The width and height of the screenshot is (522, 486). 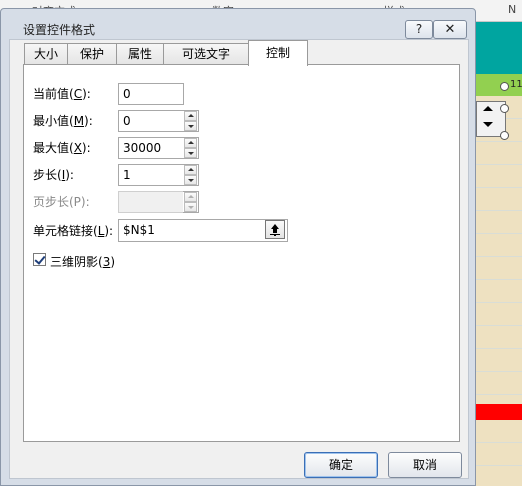 I want to click on shading-3d-label: 三维阴影(3), so click(x=82, y=261).